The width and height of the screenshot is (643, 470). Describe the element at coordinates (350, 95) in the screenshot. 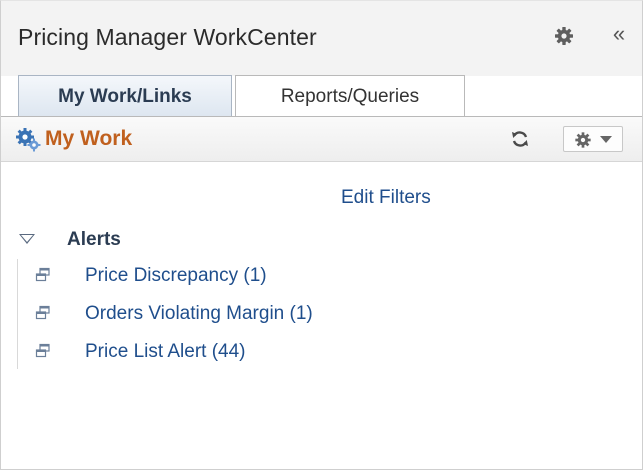

I see `tab-reports-queries: Reports/Queries` at that location.